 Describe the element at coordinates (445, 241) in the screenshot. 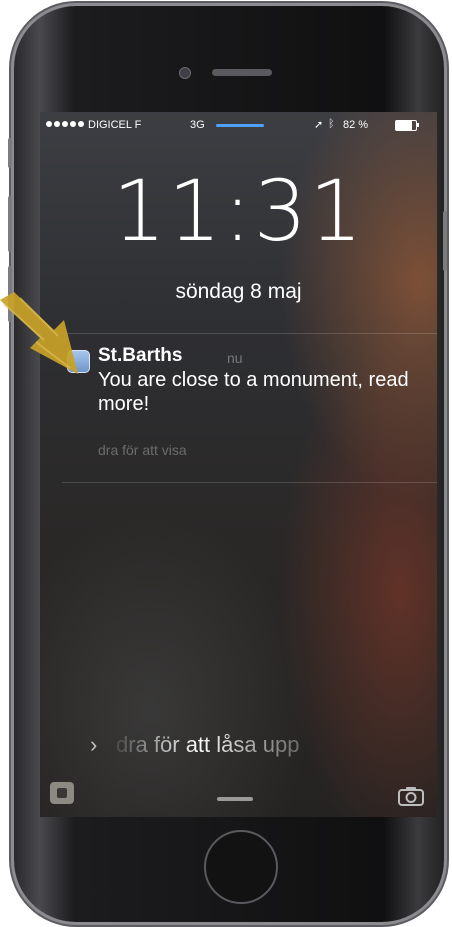

I see `power-button` at that location.